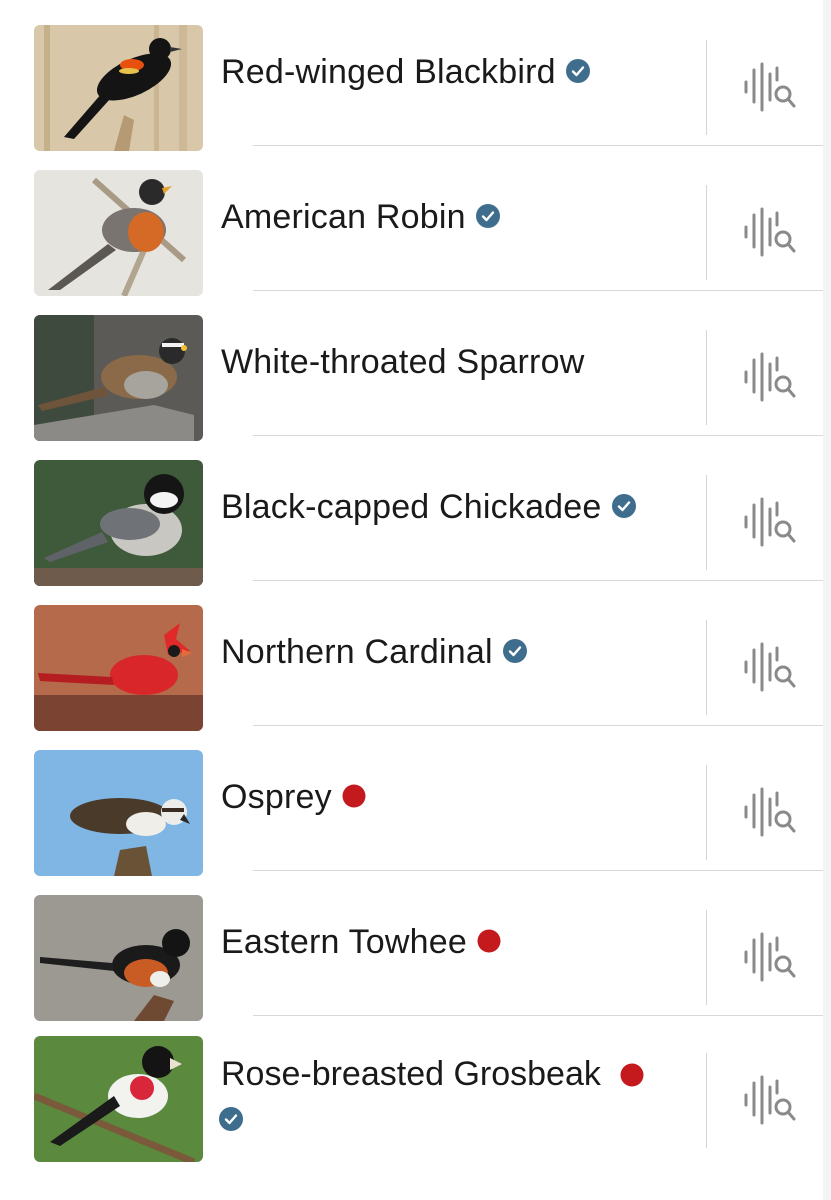 Image resolution: width=831 pixels, height=1200 pixels. I want to click on bird-name-label: American Robin, so click(343, 217).